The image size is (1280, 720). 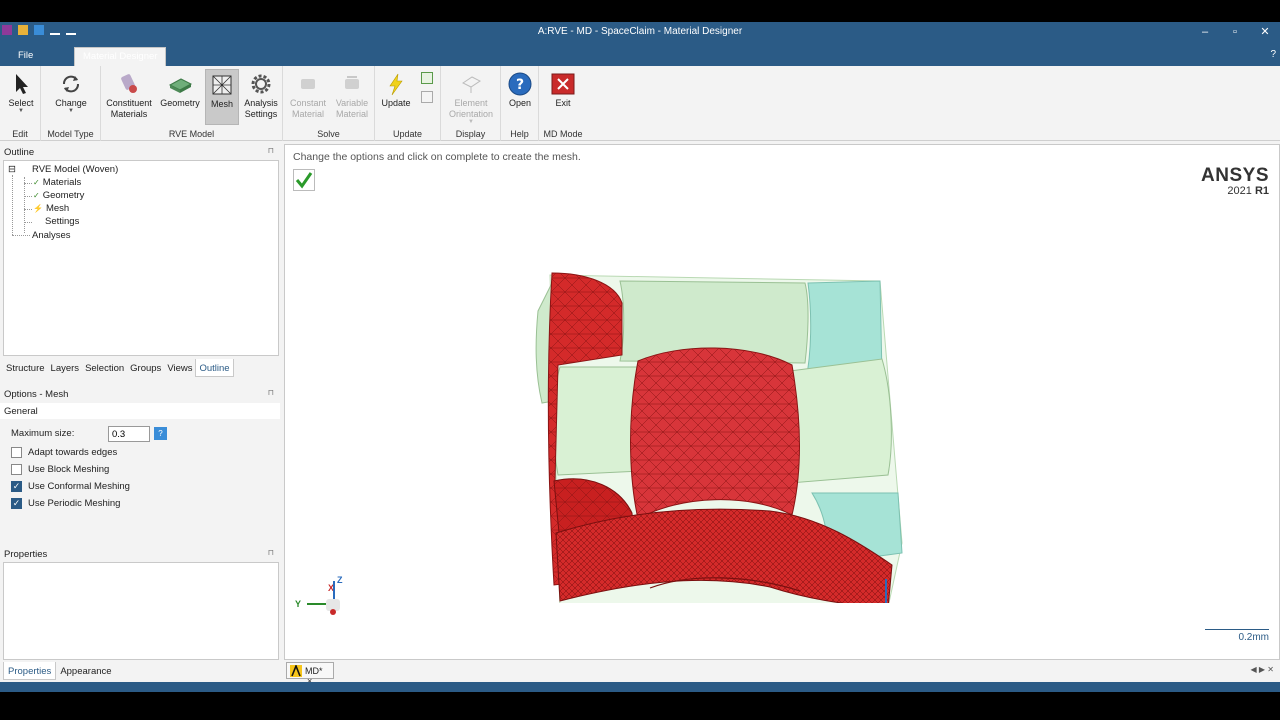 What do you see at coordinates (261, 84) in the screenshot?
I see `gear-icon` at bounding box center [261, 84].